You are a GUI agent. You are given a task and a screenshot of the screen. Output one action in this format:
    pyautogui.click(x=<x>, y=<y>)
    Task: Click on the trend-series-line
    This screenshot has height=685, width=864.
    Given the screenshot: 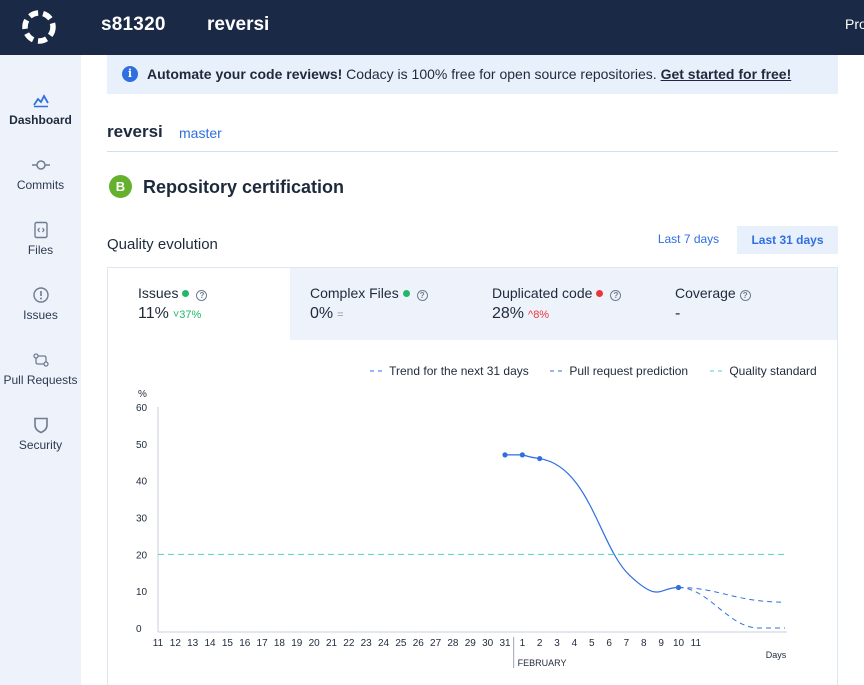 What is the action you would take?
    pyautogui.click(x=732, y=594)
    